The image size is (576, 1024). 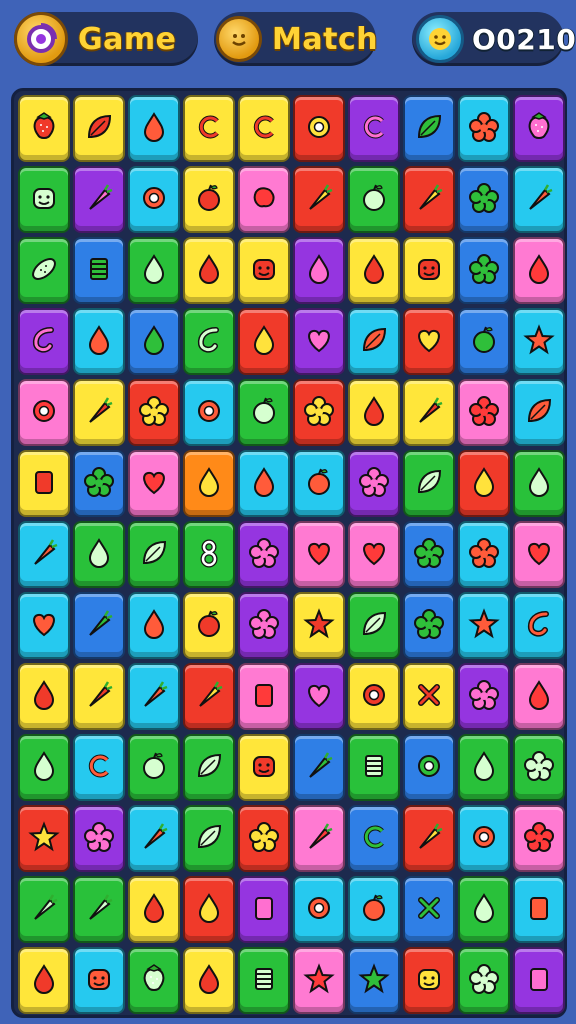 What do you see at coordinates (429, 128) in the screenshot?
I see `tile-blue-leaf` at bounding box center [429, 128].